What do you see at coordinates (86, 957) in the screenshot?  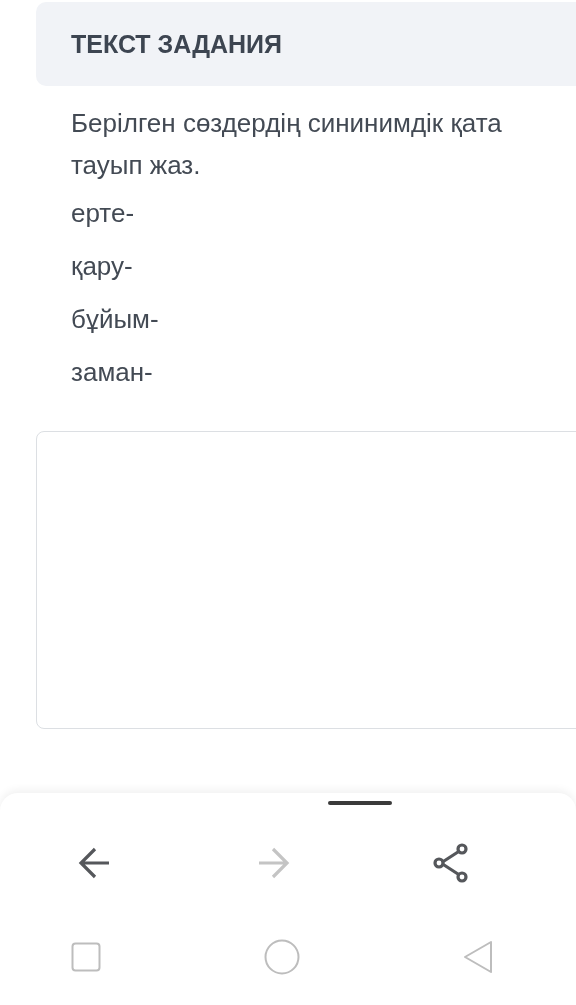 I see `square-icon` at bounding box center [86, 957].